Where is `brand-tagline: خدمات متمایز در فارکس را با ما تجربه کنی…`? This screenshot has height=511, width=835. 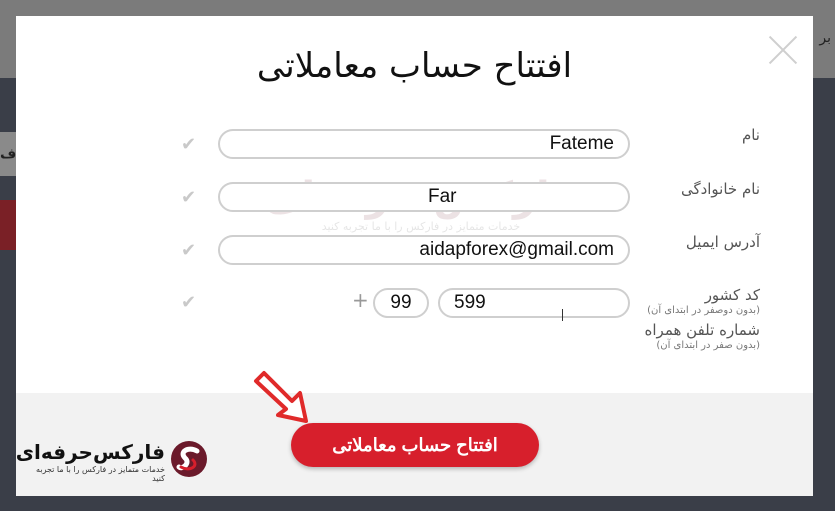 brand-tagline: خدمات متمایز در فارکس را با ما تجربه کنی… is located at coordinates (100, 474).